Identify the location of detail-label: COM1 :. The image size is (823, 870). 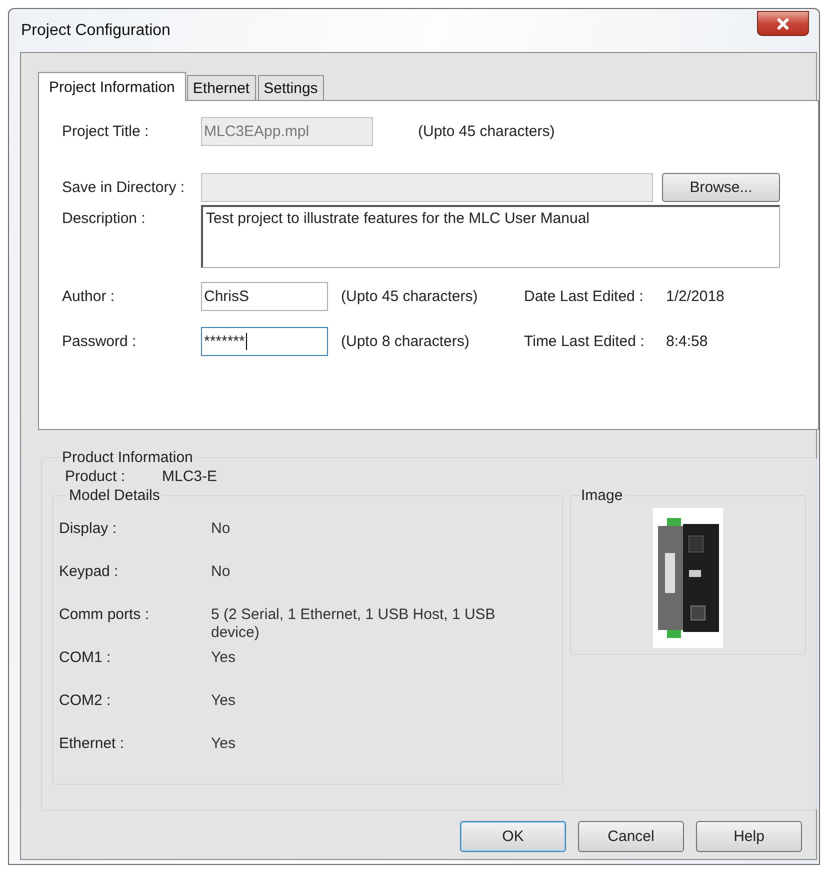
(85, 657).